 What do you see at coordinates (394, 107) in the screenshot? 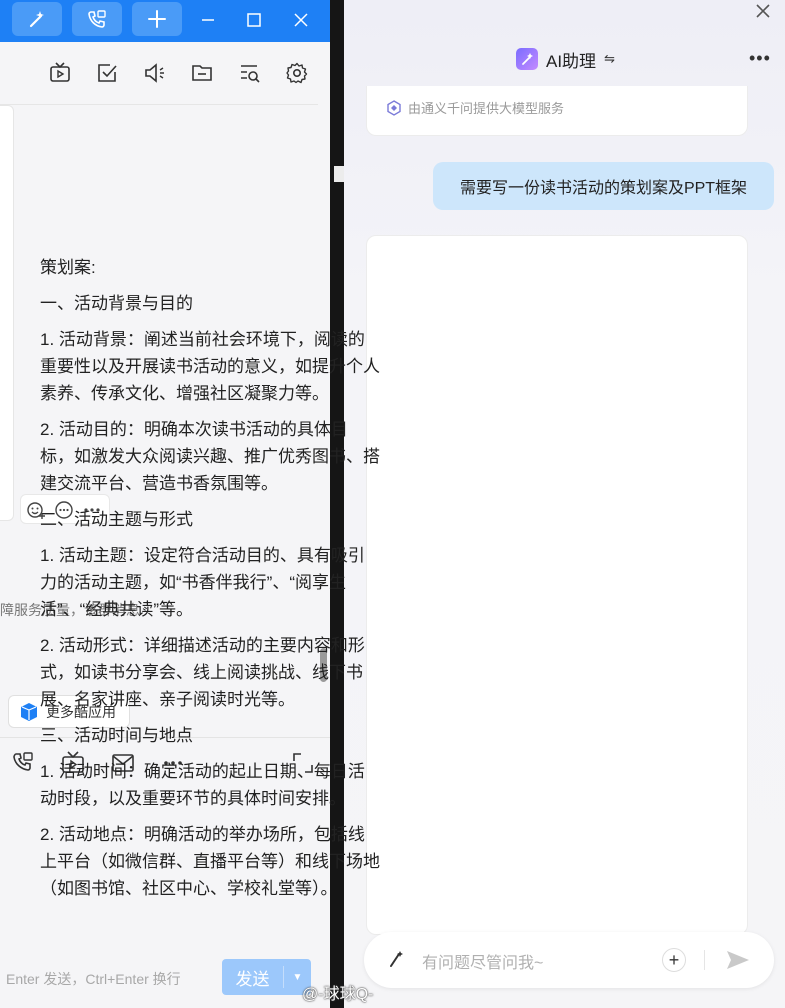
I see `tongyi-logo-icon` at bounding box center [394, 107].